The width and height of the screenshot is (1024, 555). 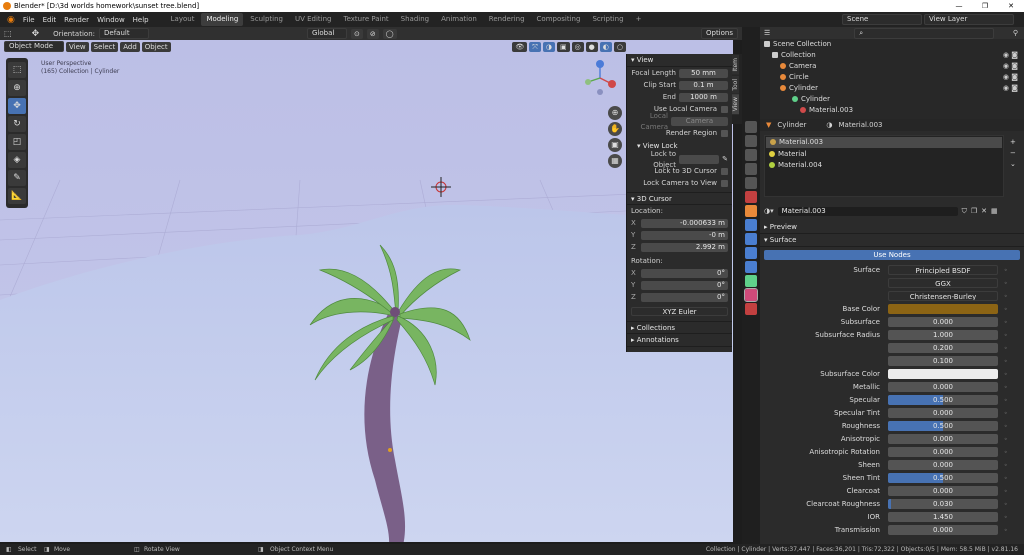 What do you see at coordinates (751, 155) in the screenshot?
I see `output-properties-icon` at bounding box center [751, 155].